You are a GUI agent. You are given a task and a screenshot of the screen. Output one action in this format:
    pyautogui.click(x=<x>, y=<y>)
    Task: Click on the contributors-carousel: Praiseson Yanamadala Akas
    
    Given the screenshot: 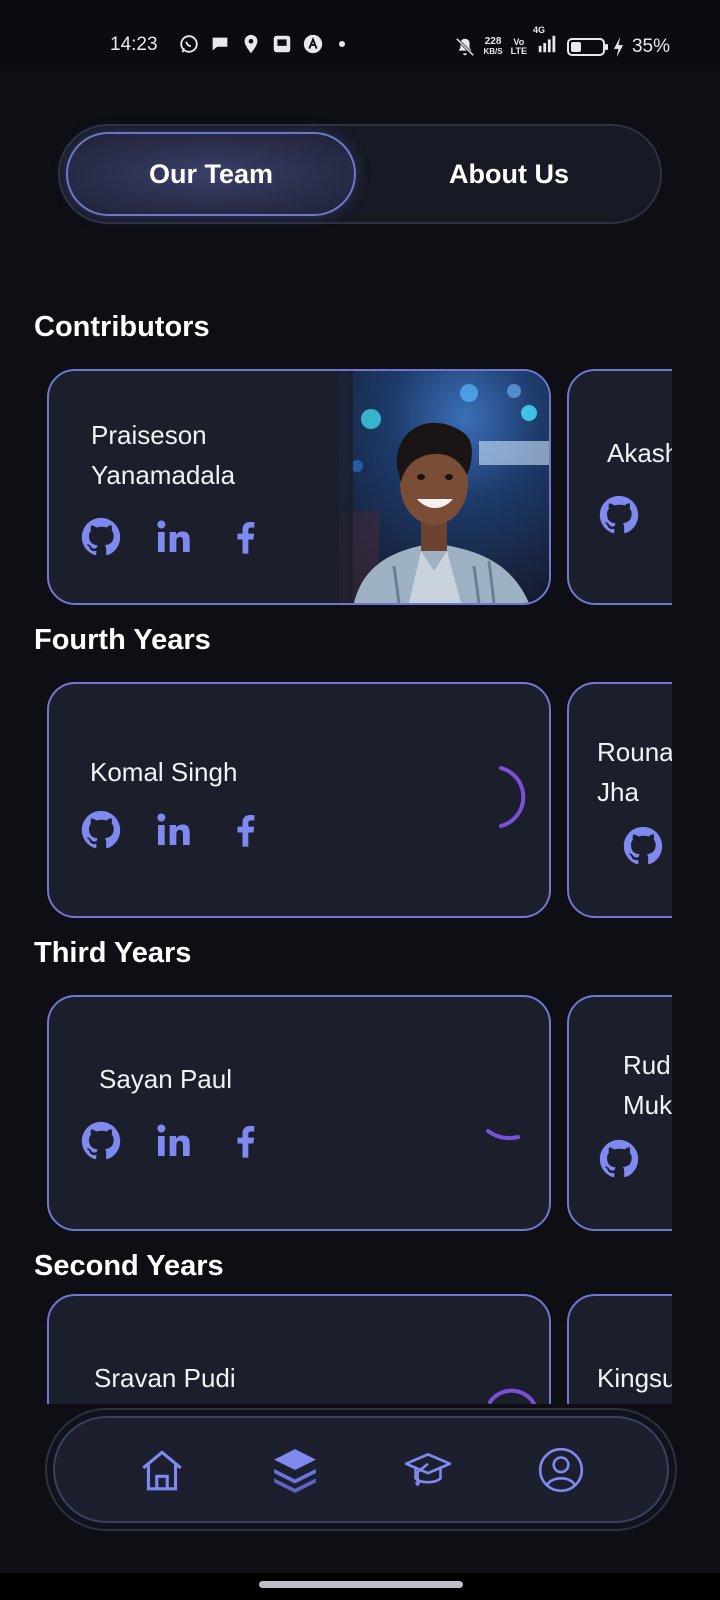 What is the action you would take?
    pyautogui.click(x=336, y=487)
    